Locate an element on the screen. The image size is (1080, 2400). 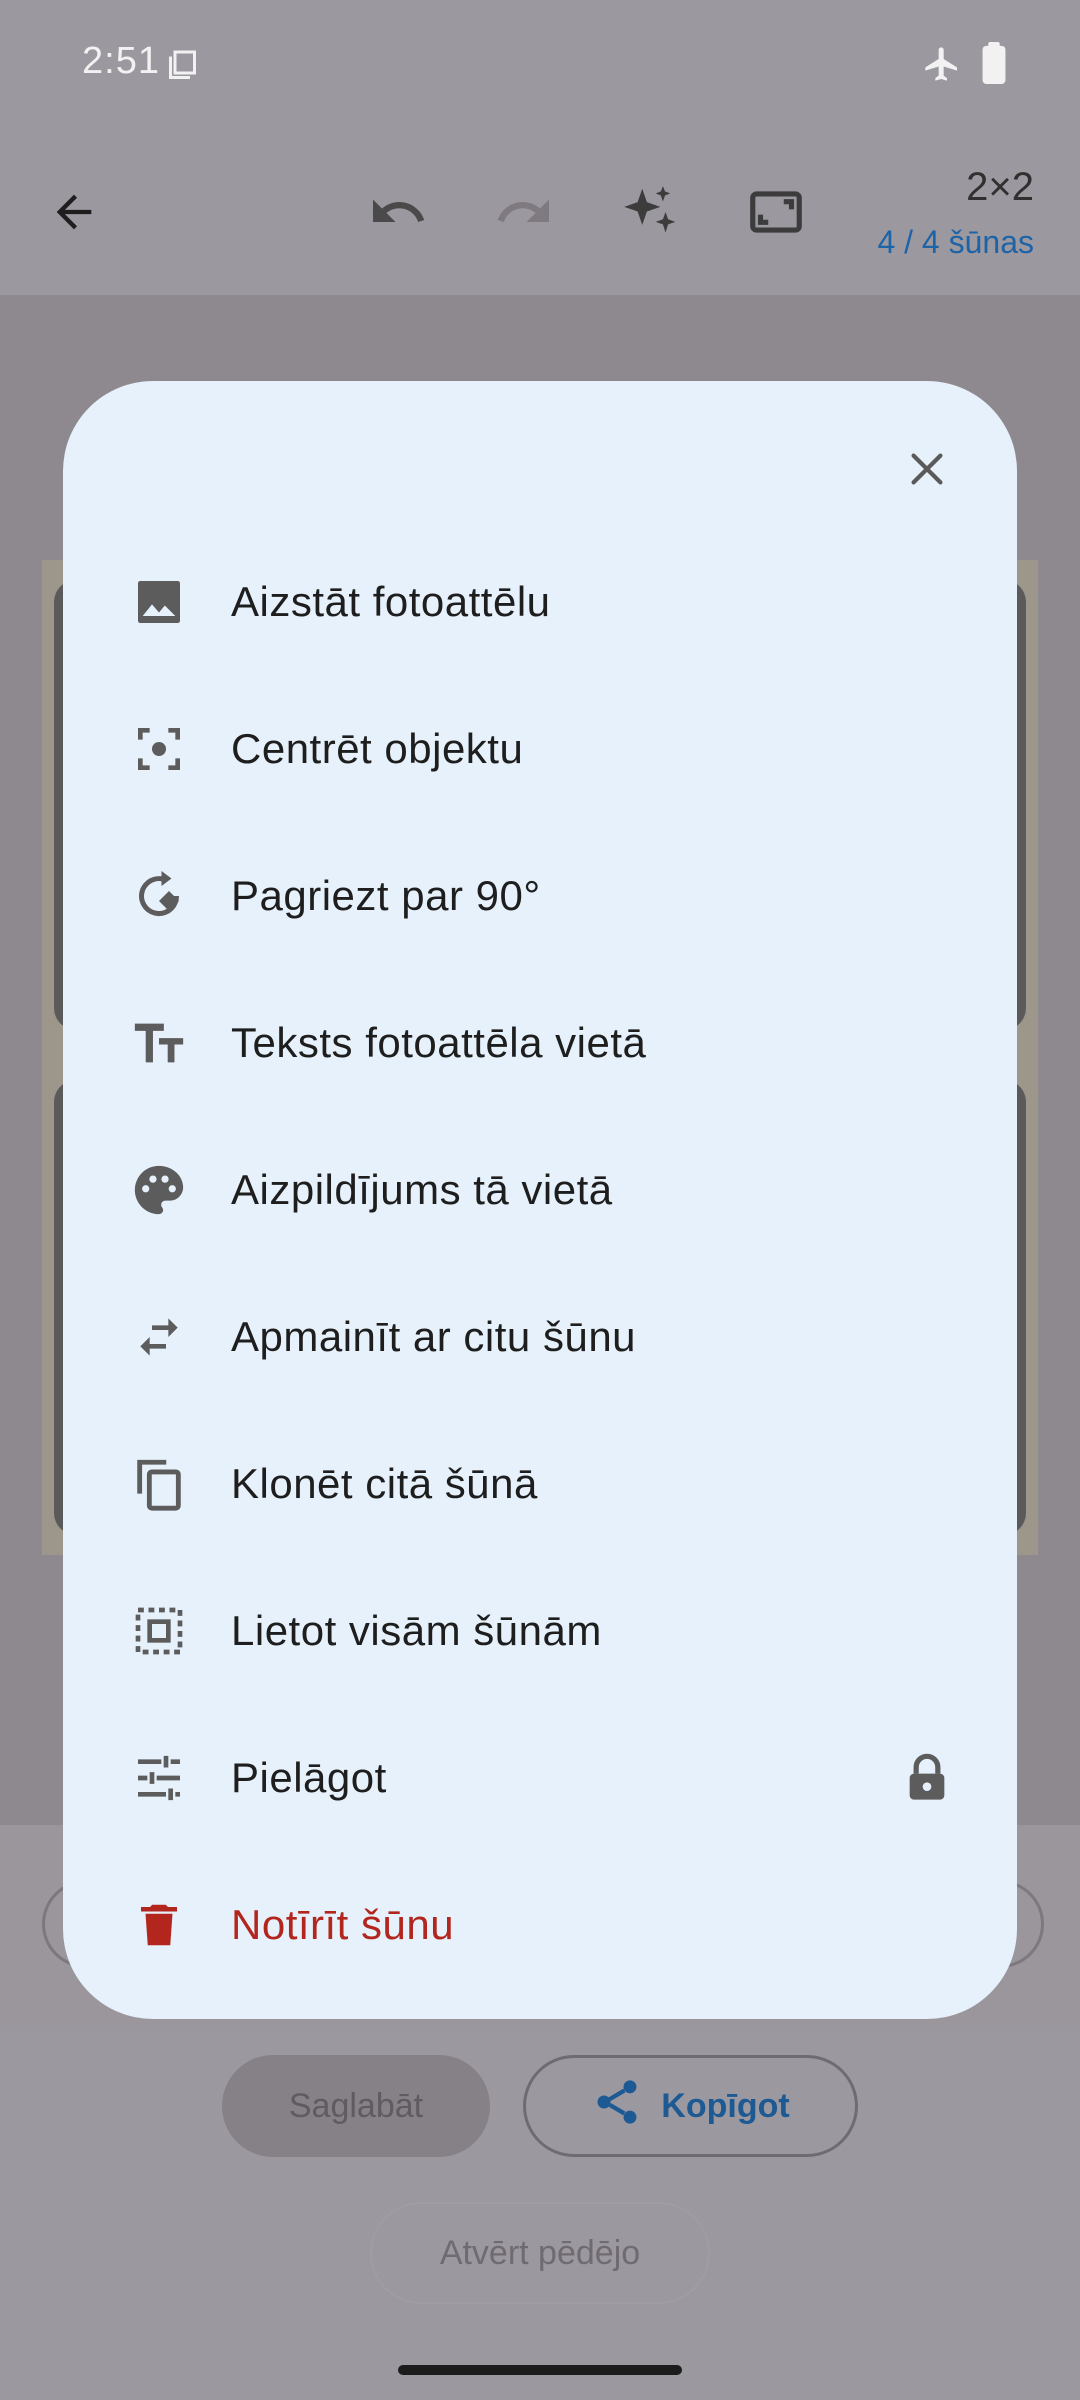
menu-item-label: Teksts fotoattēla vietā is located at coordinates (439, 1042).